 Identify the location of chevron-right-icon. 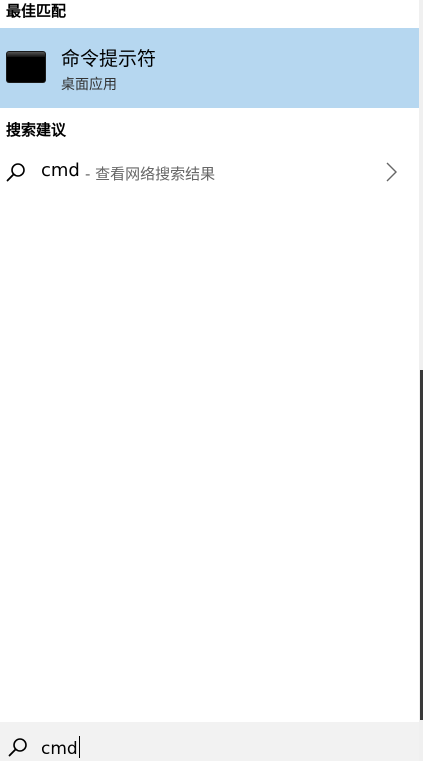
(391, 172).